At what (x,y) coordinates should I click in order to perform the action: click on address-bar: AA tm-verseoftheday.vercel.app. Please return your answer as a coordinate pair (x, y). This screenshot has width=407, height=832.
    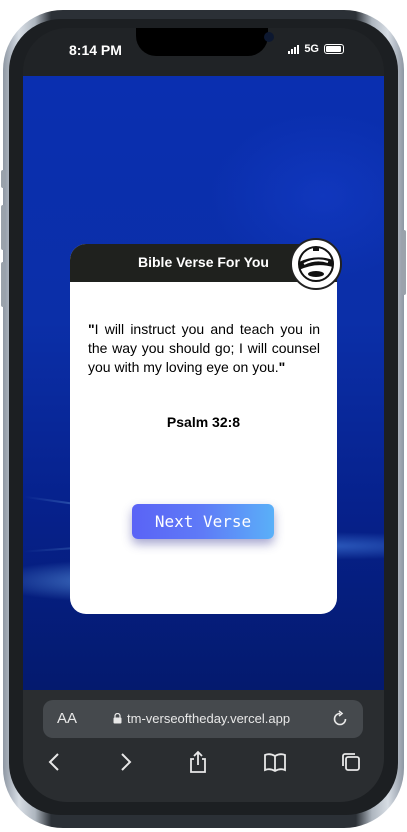
    Looking at the image, I should click on (203, 719).